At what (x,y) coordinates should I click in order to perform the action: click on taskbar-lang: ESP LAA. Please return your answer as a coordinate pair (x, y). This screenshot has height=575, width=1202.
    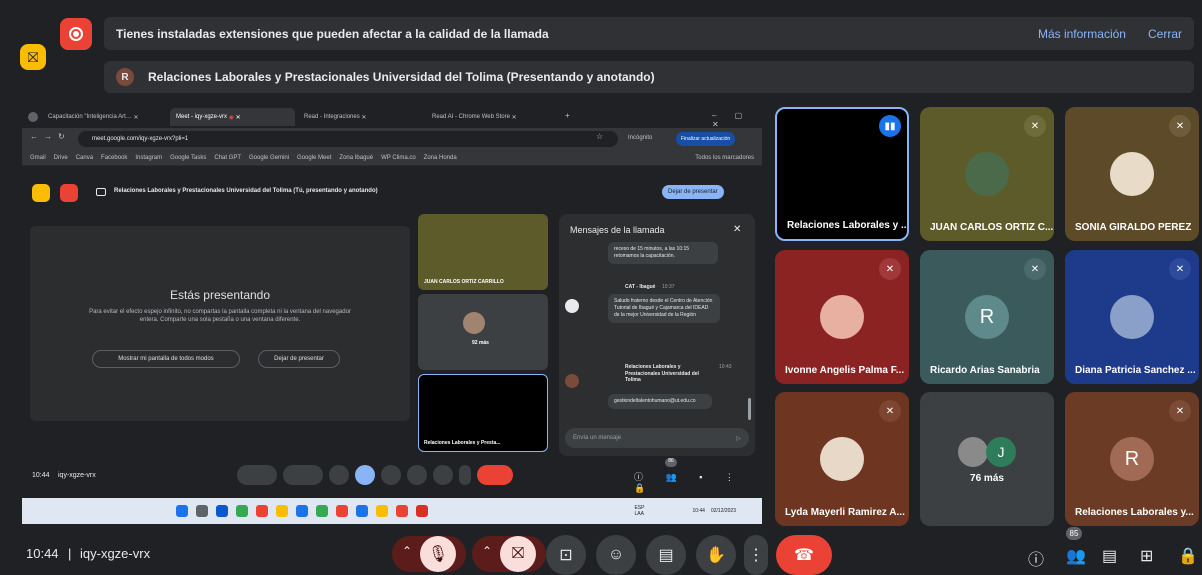
    Looking at the image, I should click on (639, 511).